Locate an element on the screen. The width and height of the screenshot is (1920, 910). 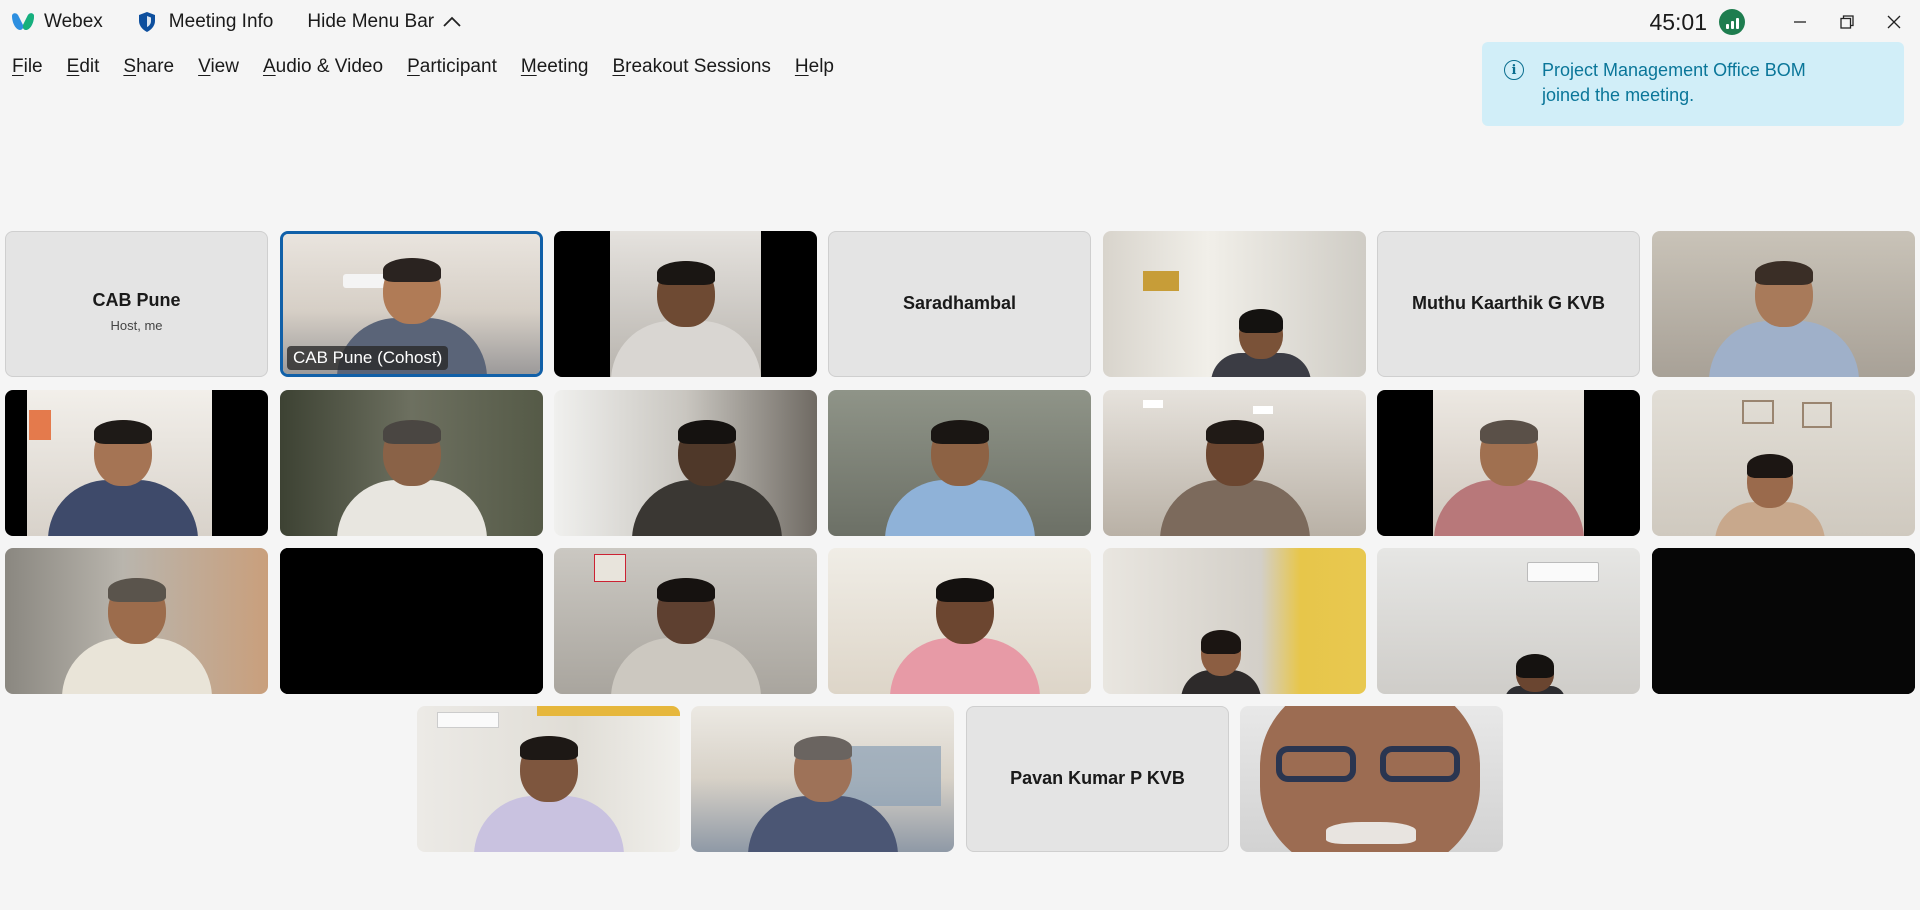
participant-tile-cab-pune: CAB Pune Host, me is located at coordinates (136, 304).